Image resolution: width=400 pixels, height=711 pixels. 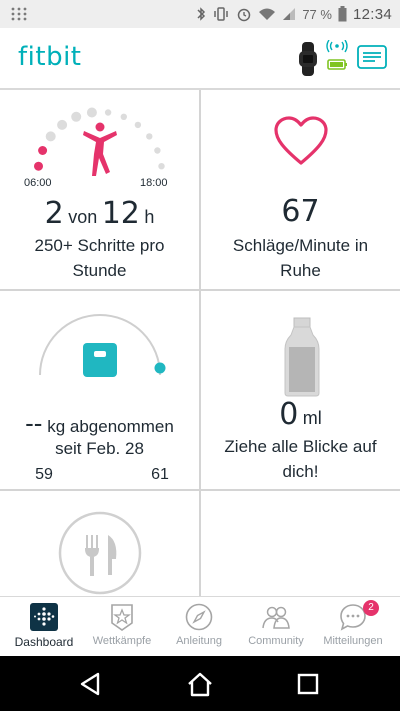 I want to click on tracker-device-icon, so click(x=308, y=59).